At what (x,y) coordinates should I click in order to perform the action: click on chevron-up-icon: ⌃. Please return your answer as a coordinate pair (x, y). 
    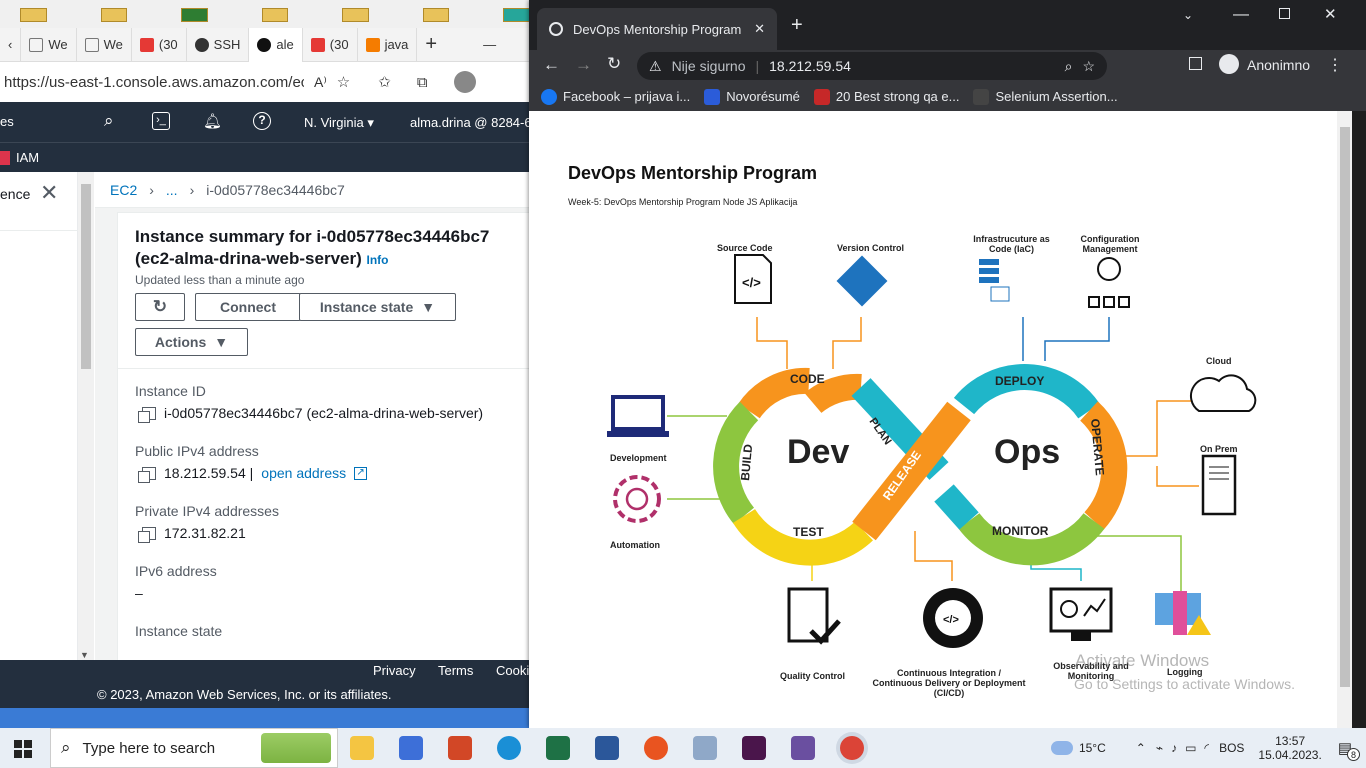
    Looking at the image, I should click on (1141, 748).